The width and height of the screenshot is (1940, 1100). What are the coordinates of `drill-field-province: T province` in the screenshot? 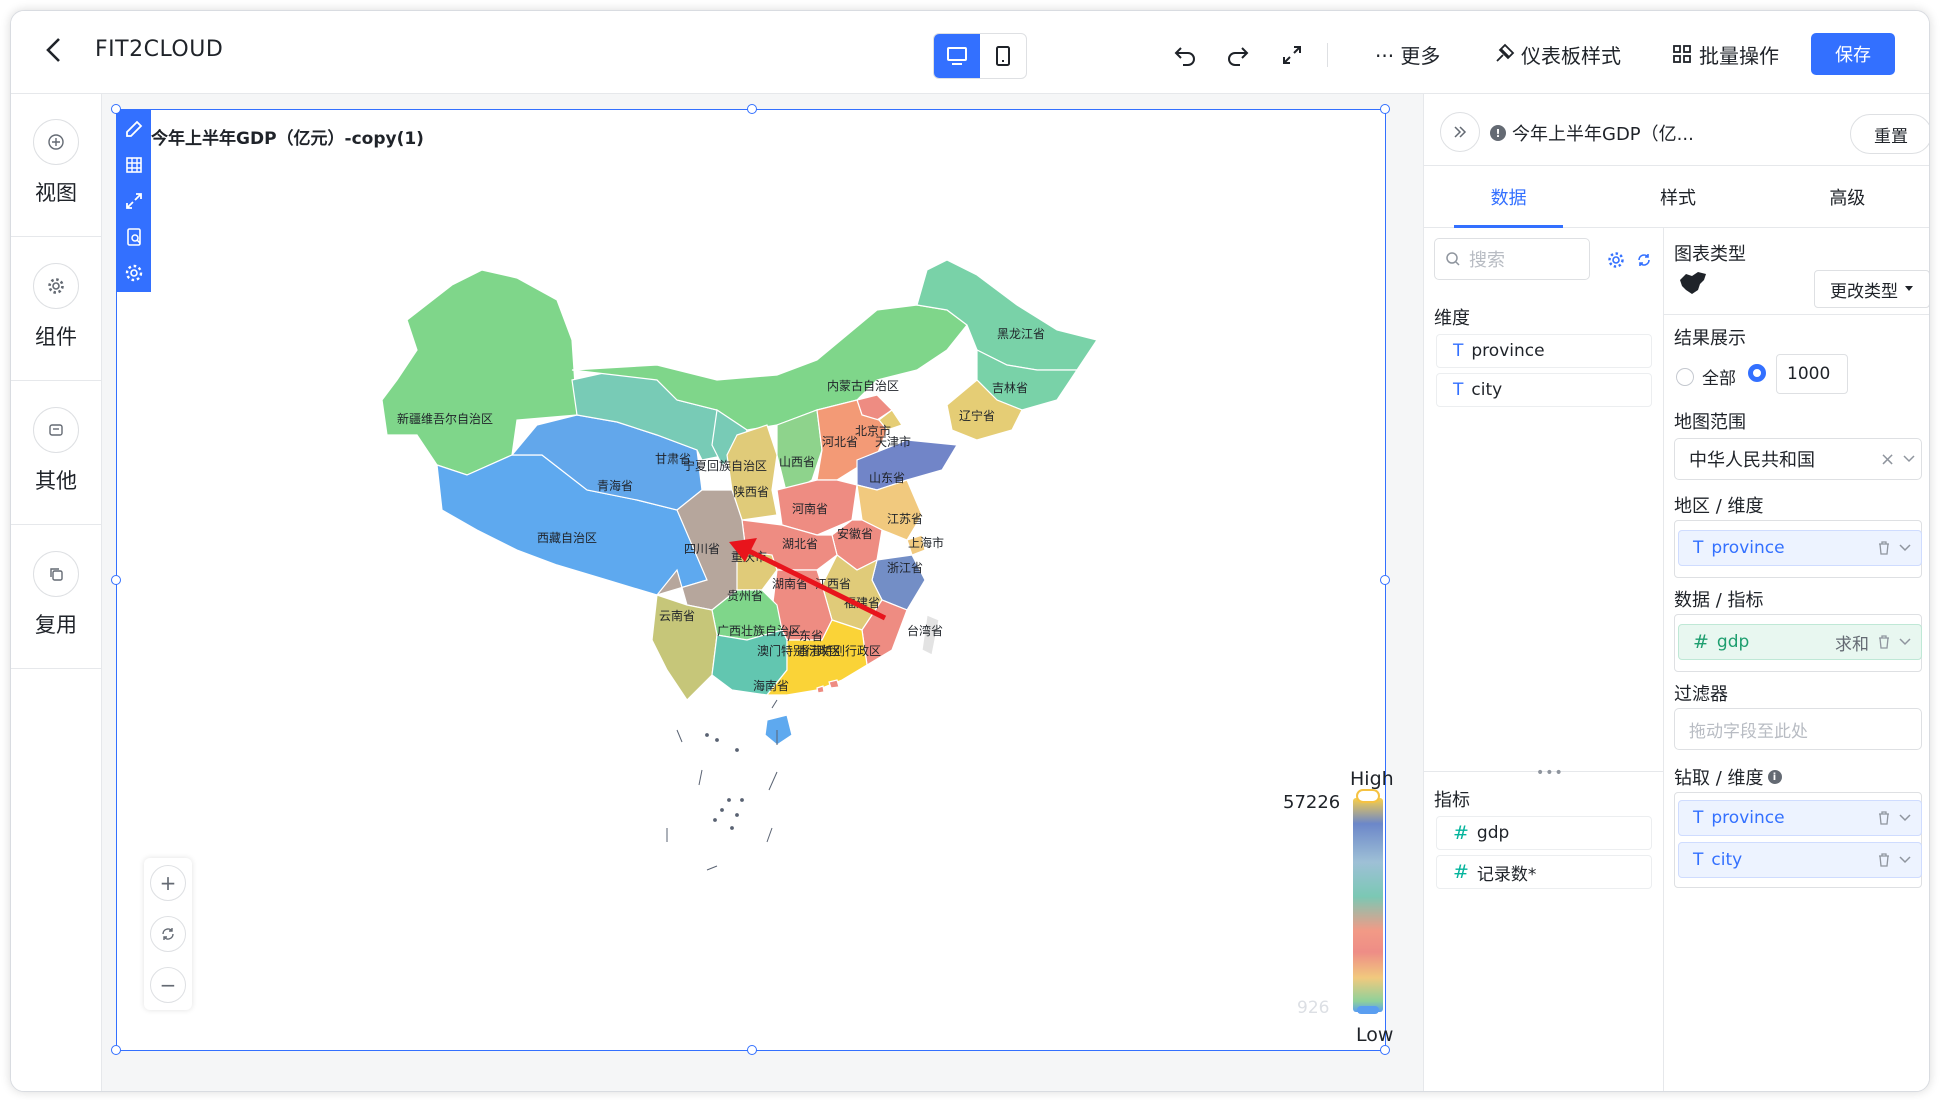 It's located at (1800, 818).